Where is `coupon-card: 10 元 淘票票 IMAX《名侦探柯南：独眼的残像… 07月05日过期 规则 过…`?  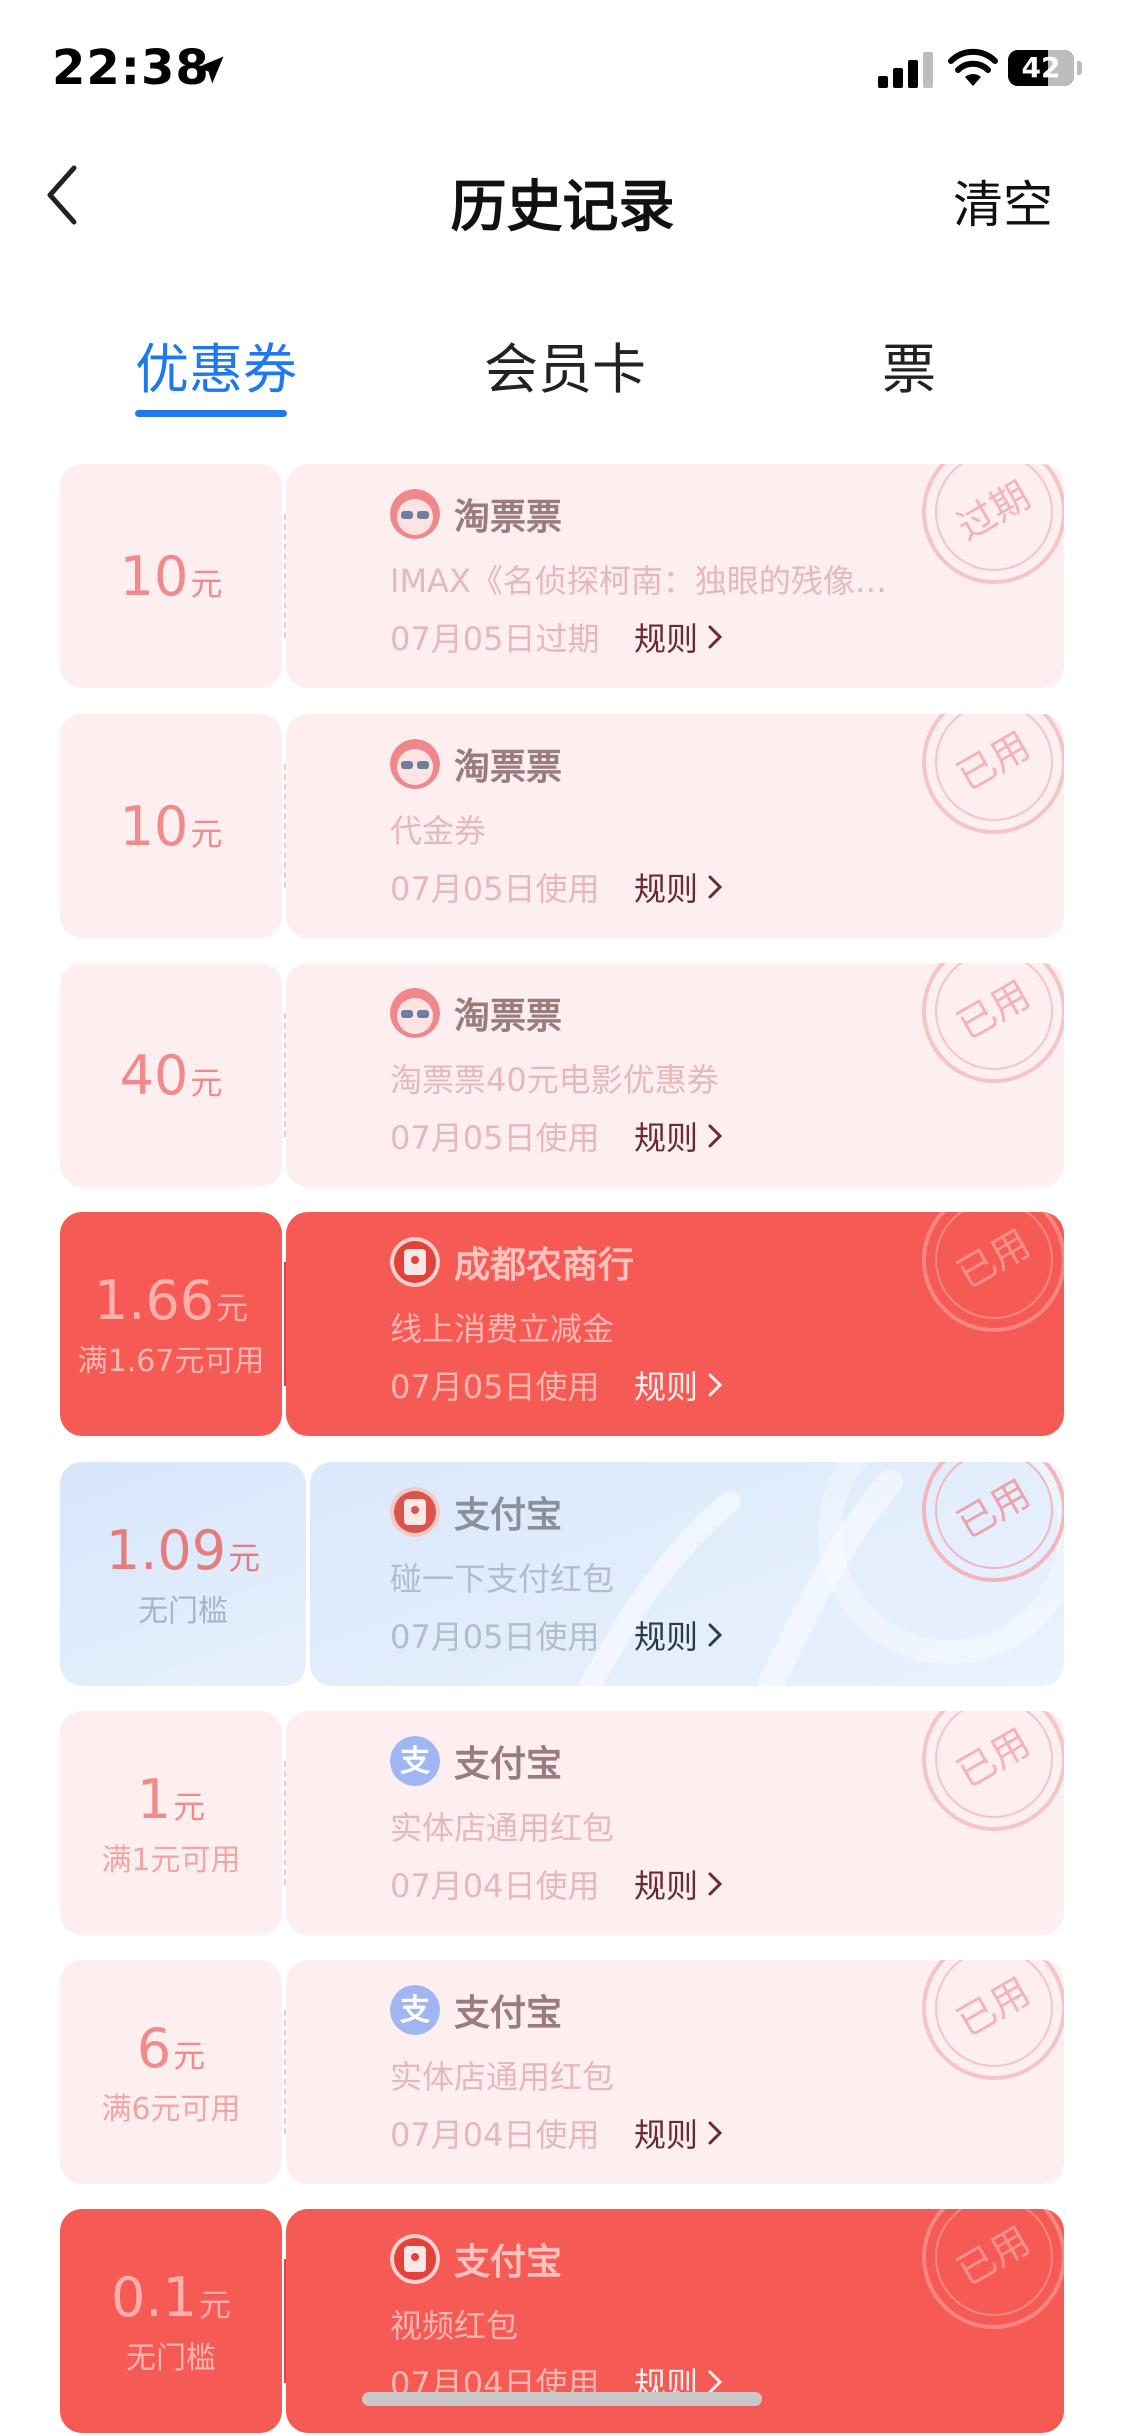
coupon-card: 10 元 淘票票 IMAX《名侦探柯南：独眼的残像… 07月05日过期 规则 过… is located at coordinates (562, 576).